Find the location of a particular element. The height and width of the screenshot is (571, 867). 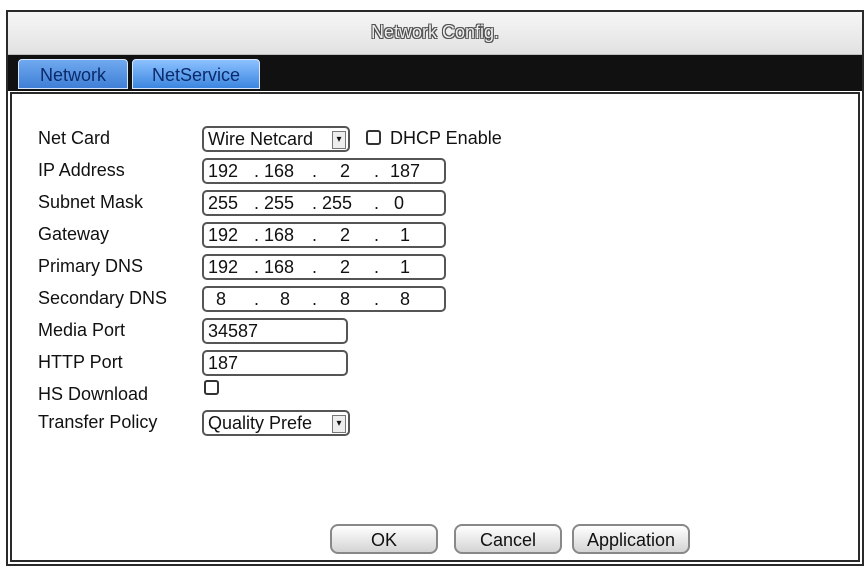

hs-download-label: HS Download is located at coordinates (93, 394).